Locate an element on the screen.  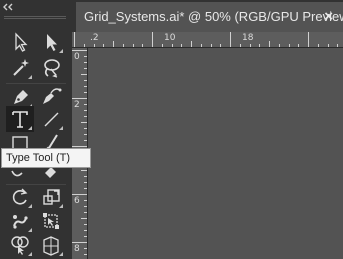
close-icon: × is located at coordinates (328, 16).